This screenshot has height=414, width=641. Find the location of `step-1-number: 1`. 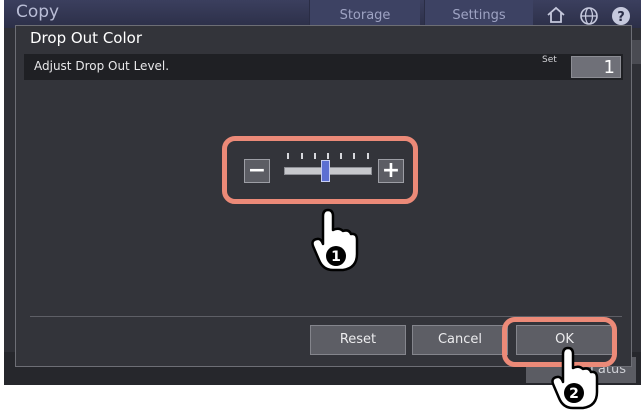

step-1-number: 1 is located at coordinates (336, 257).